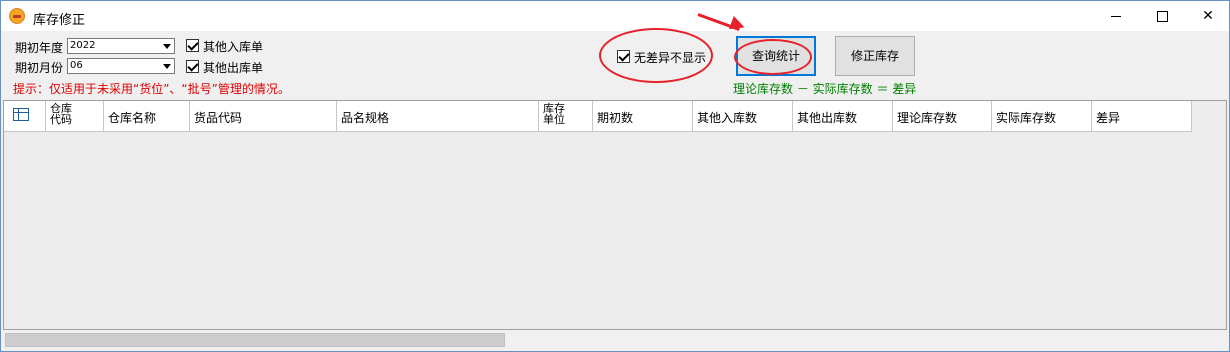  What do you see at coordinates (1042, 116) in the screenshot?
I see `col-actual-stock: 实际库存数` at bounding box center [1042, 116].